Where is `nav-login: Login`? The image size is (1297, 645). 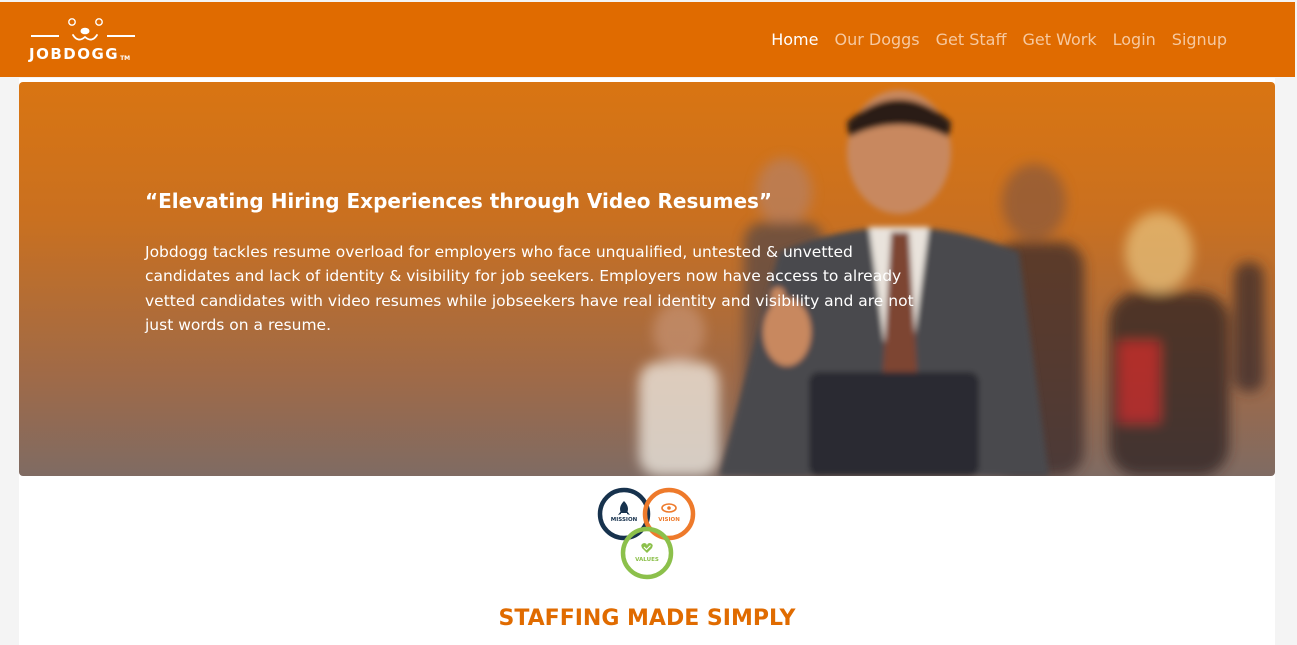 nav-login: Login is located at coordinates (1134, 39).